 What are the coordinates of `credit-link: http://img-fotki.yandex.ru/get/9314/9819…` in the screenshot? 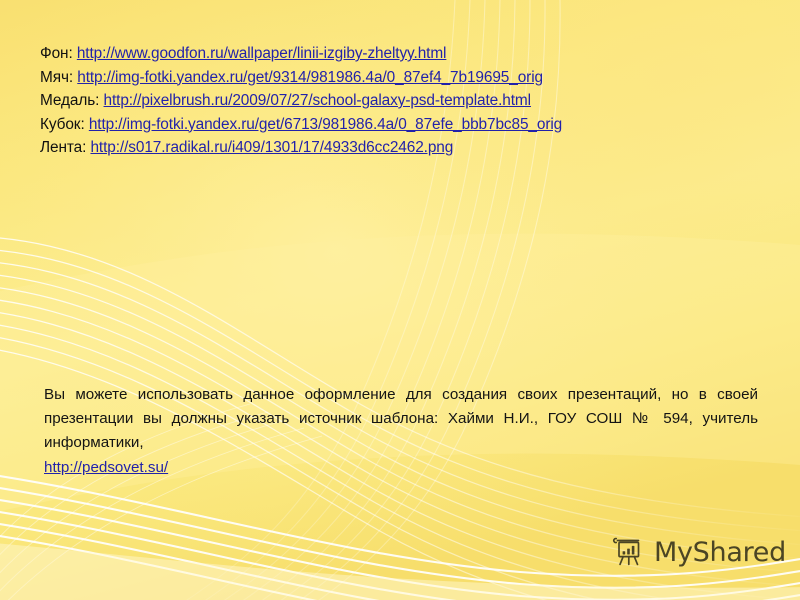 It's located at (310, 77).